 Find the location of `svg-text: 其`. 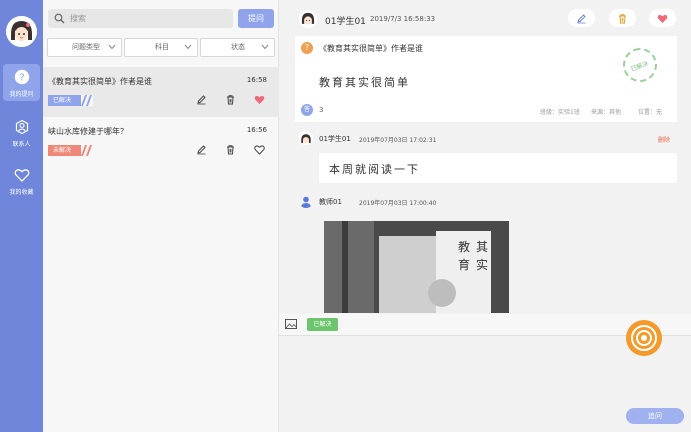

svg-text: 其 is located at coordinates (482, 247).